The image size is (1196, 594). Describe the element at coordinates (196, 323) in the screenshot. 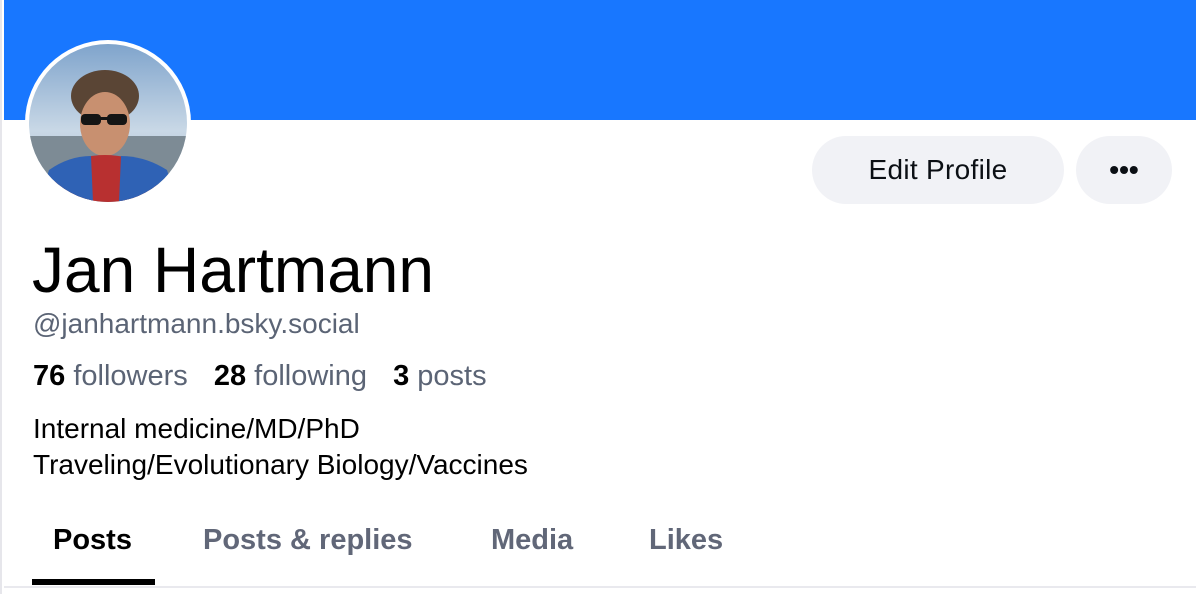

I see `profile-handle: @janhartmann.bsky.social` at that location.